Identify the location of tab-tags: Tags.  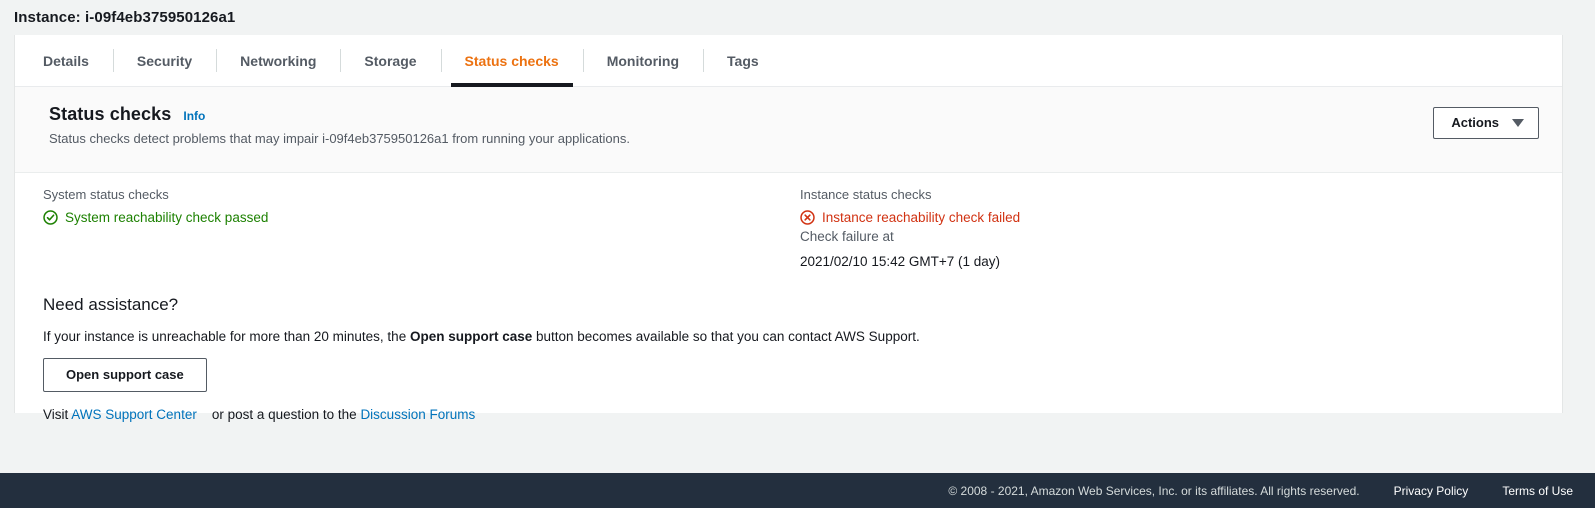
(743, 60).